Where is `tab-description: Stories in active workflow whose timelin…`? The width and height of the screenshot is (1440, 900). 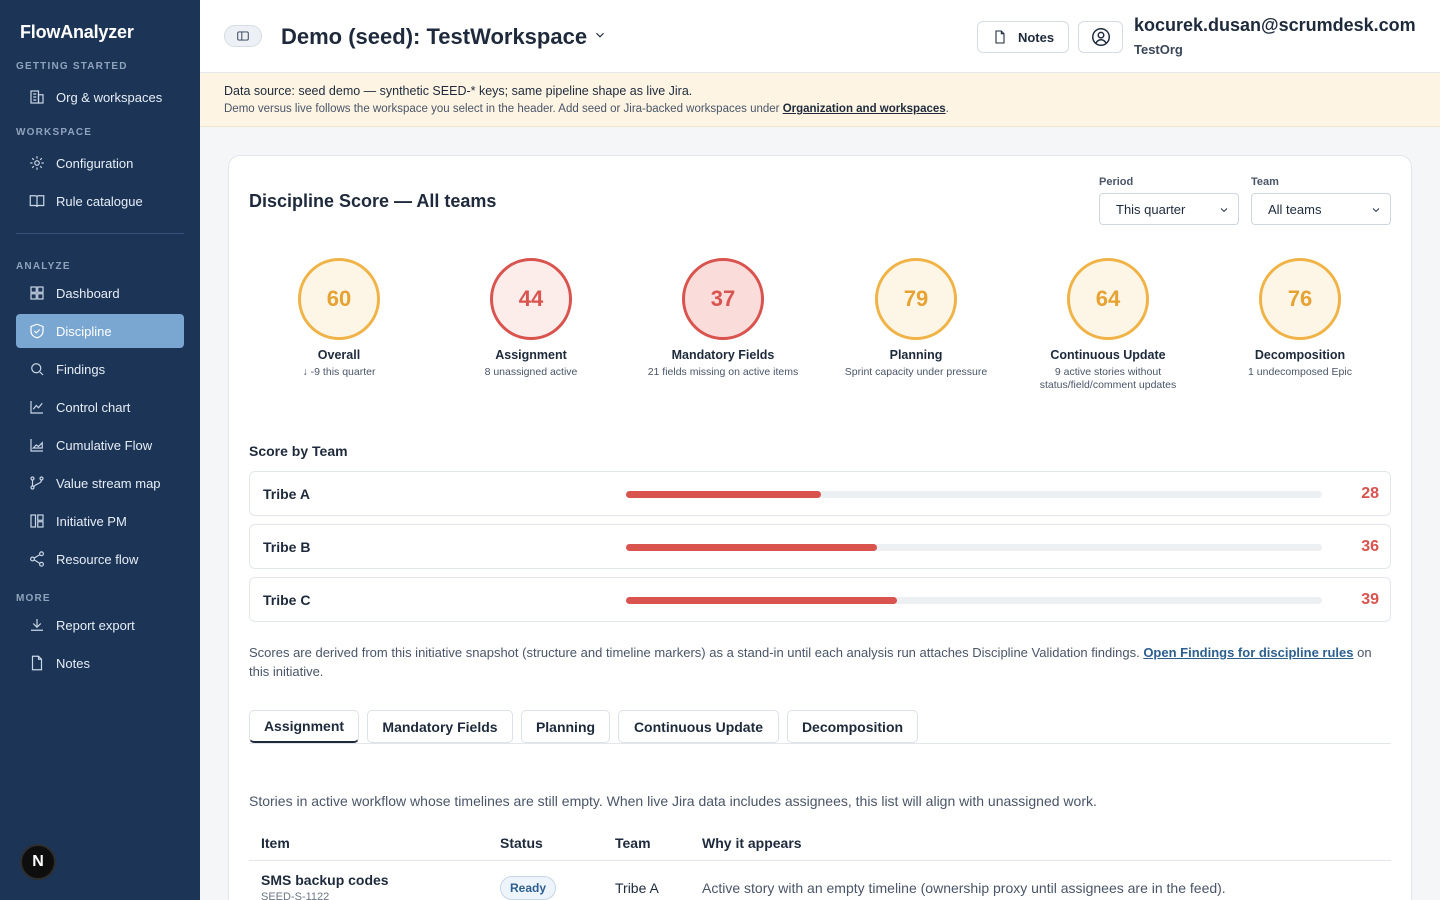 tab-description: Stories in active workflow whose timelin… is located at coordinates (673, 801).